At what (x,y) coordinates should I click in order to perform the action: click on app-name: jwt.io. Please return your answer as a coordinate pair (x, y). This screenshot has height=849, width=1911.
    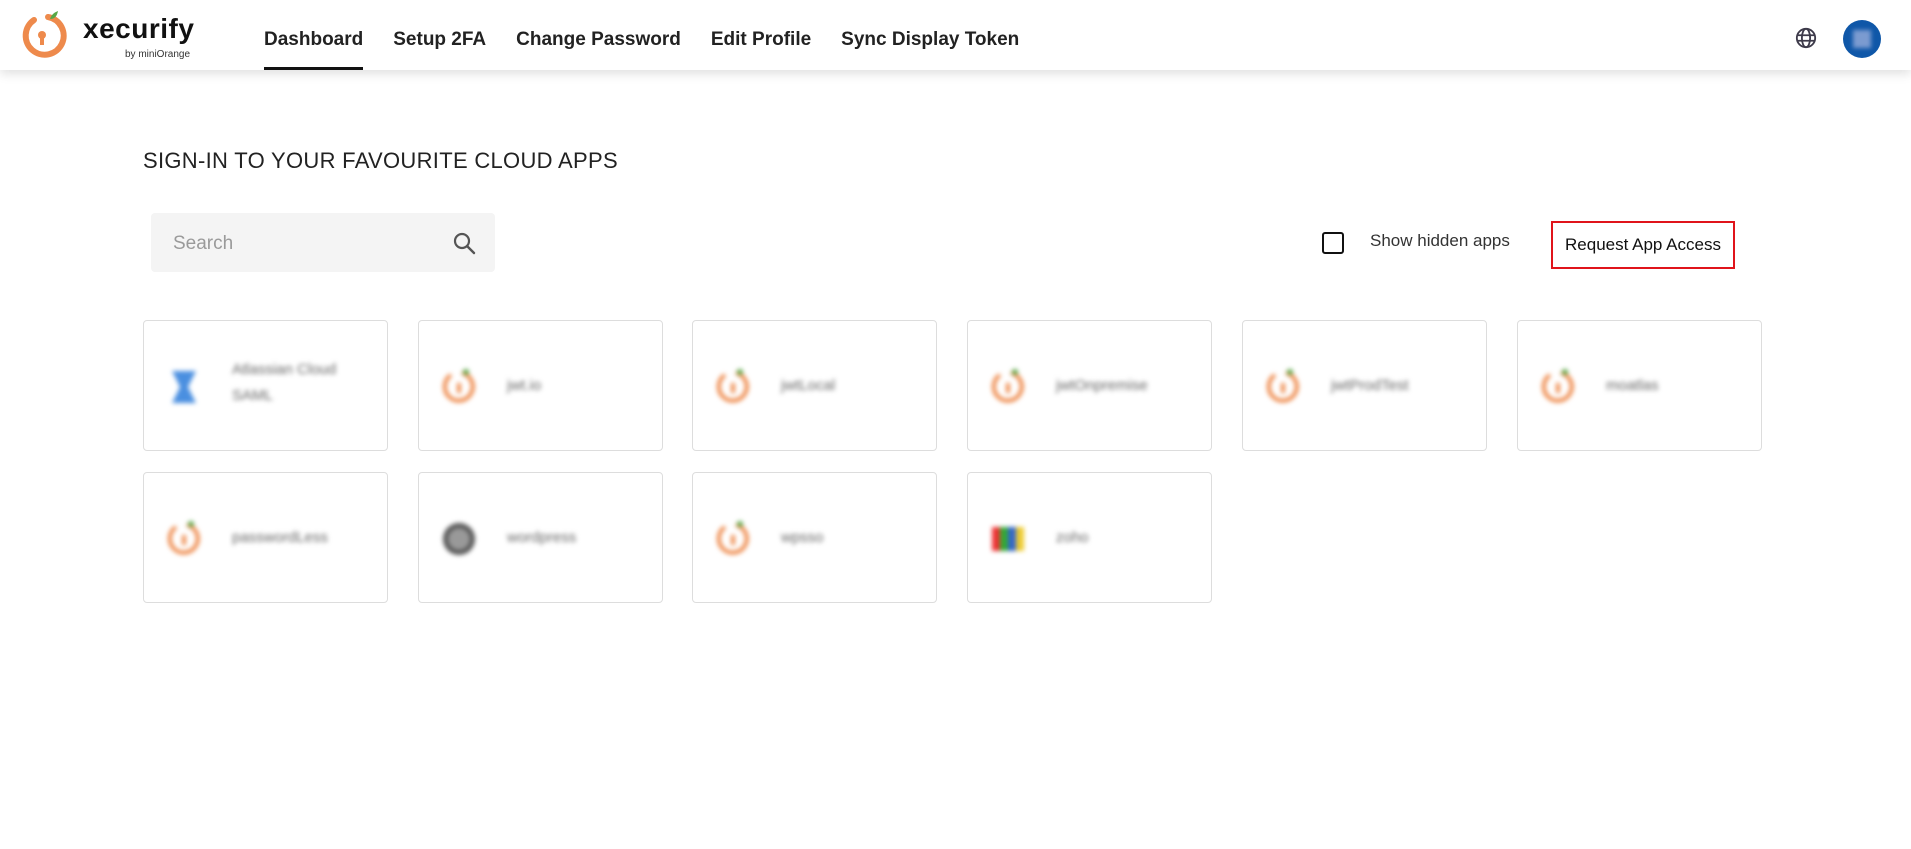
    Looking at the image, I should click on (524, 385).